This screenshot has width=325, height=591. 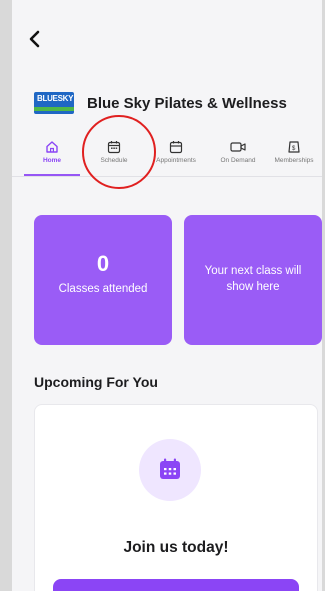 I want to click on join-text: Join us today!, so click(x=176, y=547).